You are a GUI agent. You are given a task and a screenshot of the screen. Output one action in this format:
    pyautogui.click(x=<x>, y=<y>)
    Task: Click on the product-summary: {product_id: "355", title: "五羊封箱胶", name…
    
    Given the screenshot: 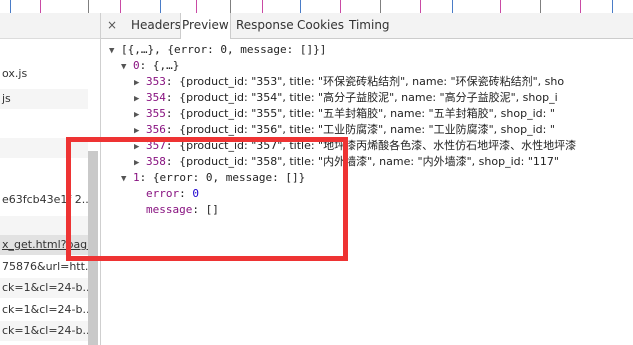 What is the action you would take?
    pyautogui.click(x=367, y=113)
    